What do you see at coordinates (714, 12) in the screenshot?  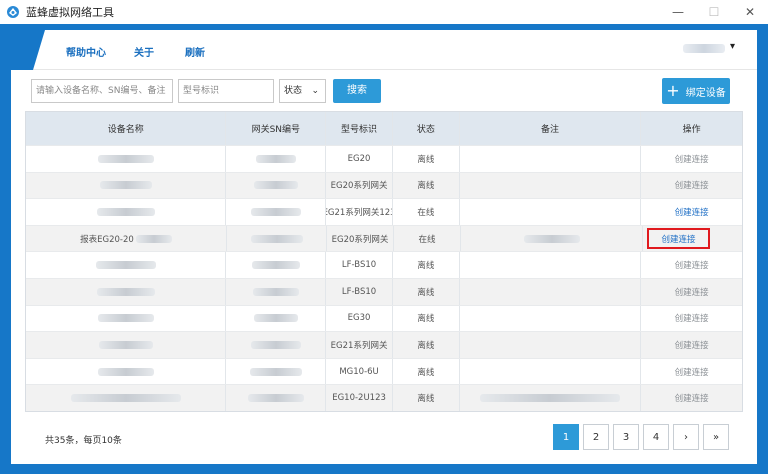 I see `maximize-button: ☐` at bounding box center [714, 12].